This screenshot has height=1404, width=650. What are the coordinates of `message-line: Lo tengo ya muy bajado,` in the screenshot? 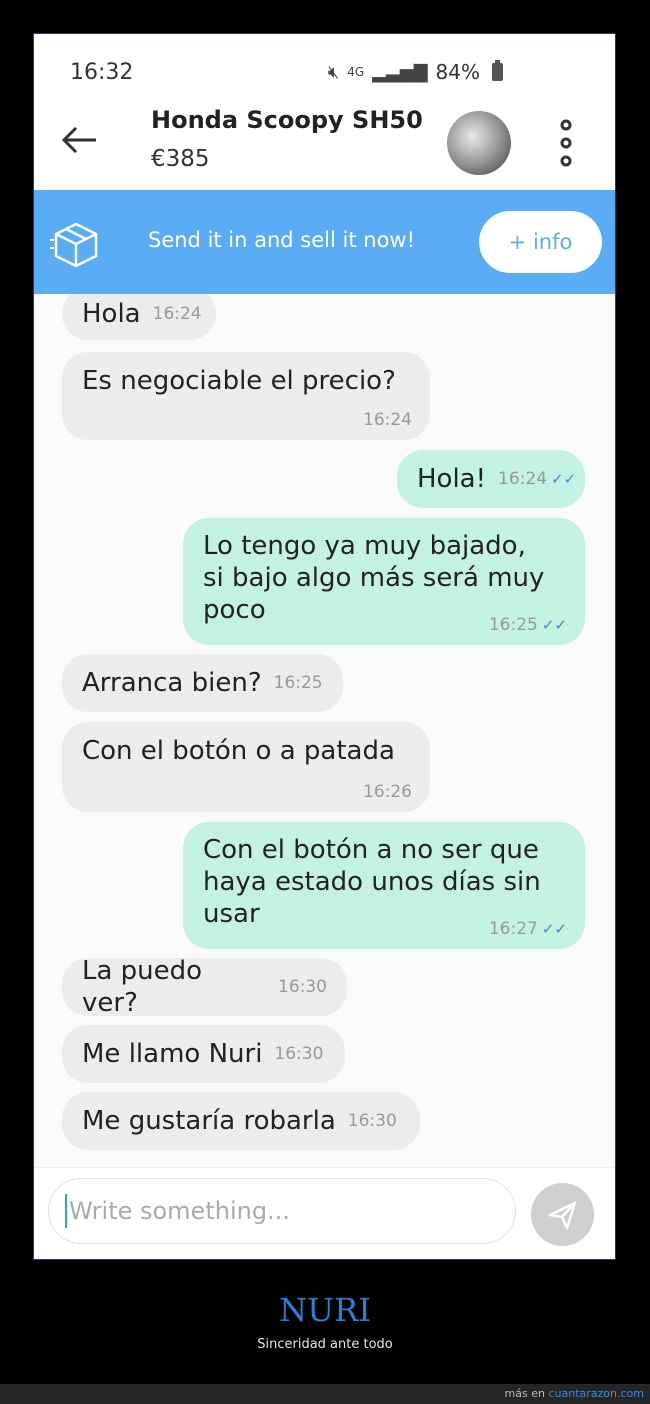 It's located at (364, 546).